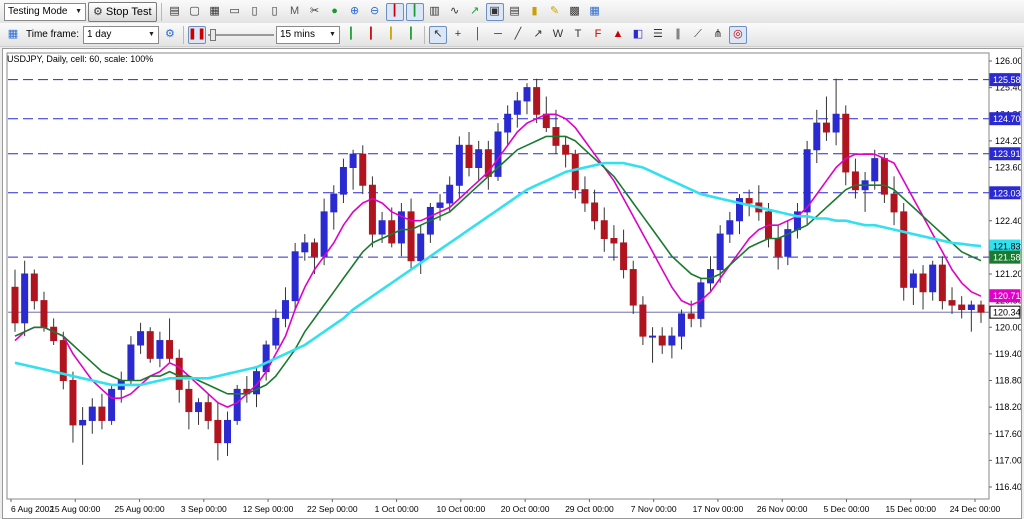 The image size is (1024, 519). Describe the element at coordinates (598, 35) in the screenshot. I see `fibo-icon: F` at that location.